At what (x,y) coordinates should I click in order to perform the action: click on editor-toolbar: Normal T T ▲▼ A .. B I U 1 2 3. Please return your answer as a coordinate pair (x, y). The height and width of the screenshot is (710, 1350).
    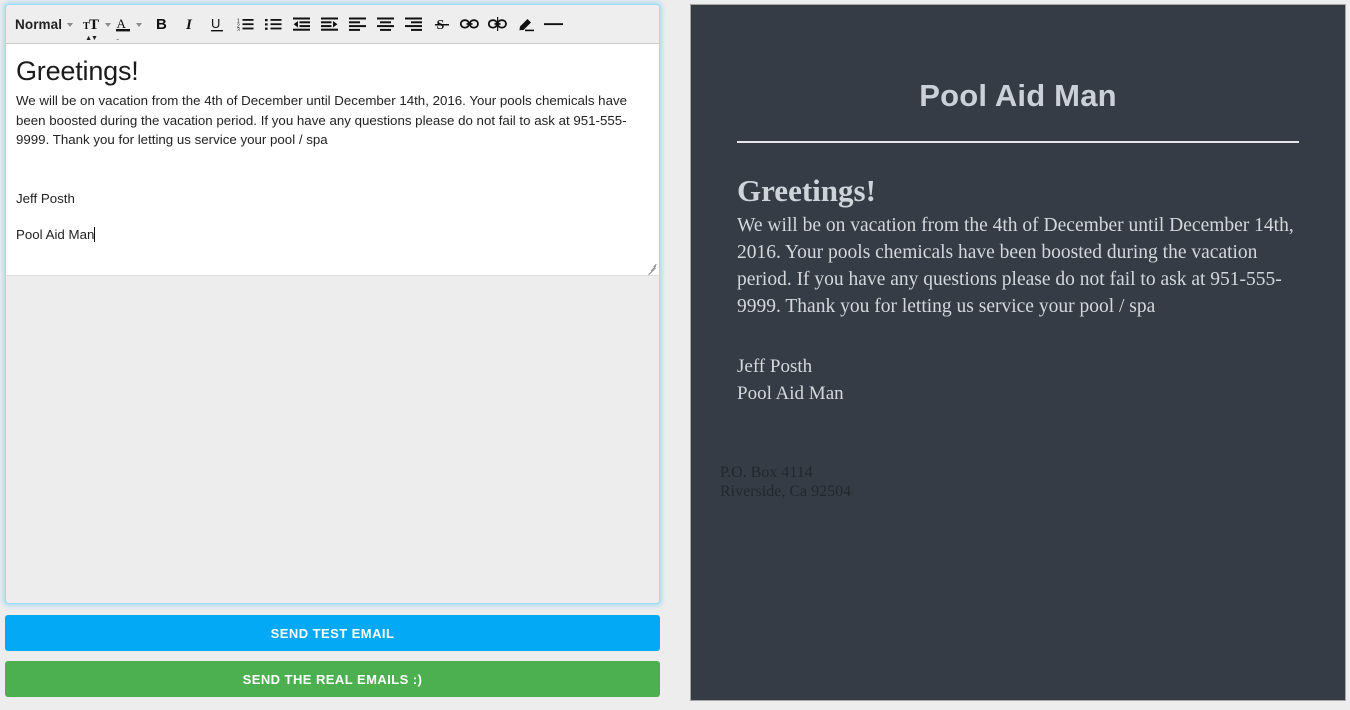
    Looking at the image, I should click on (332, 24).